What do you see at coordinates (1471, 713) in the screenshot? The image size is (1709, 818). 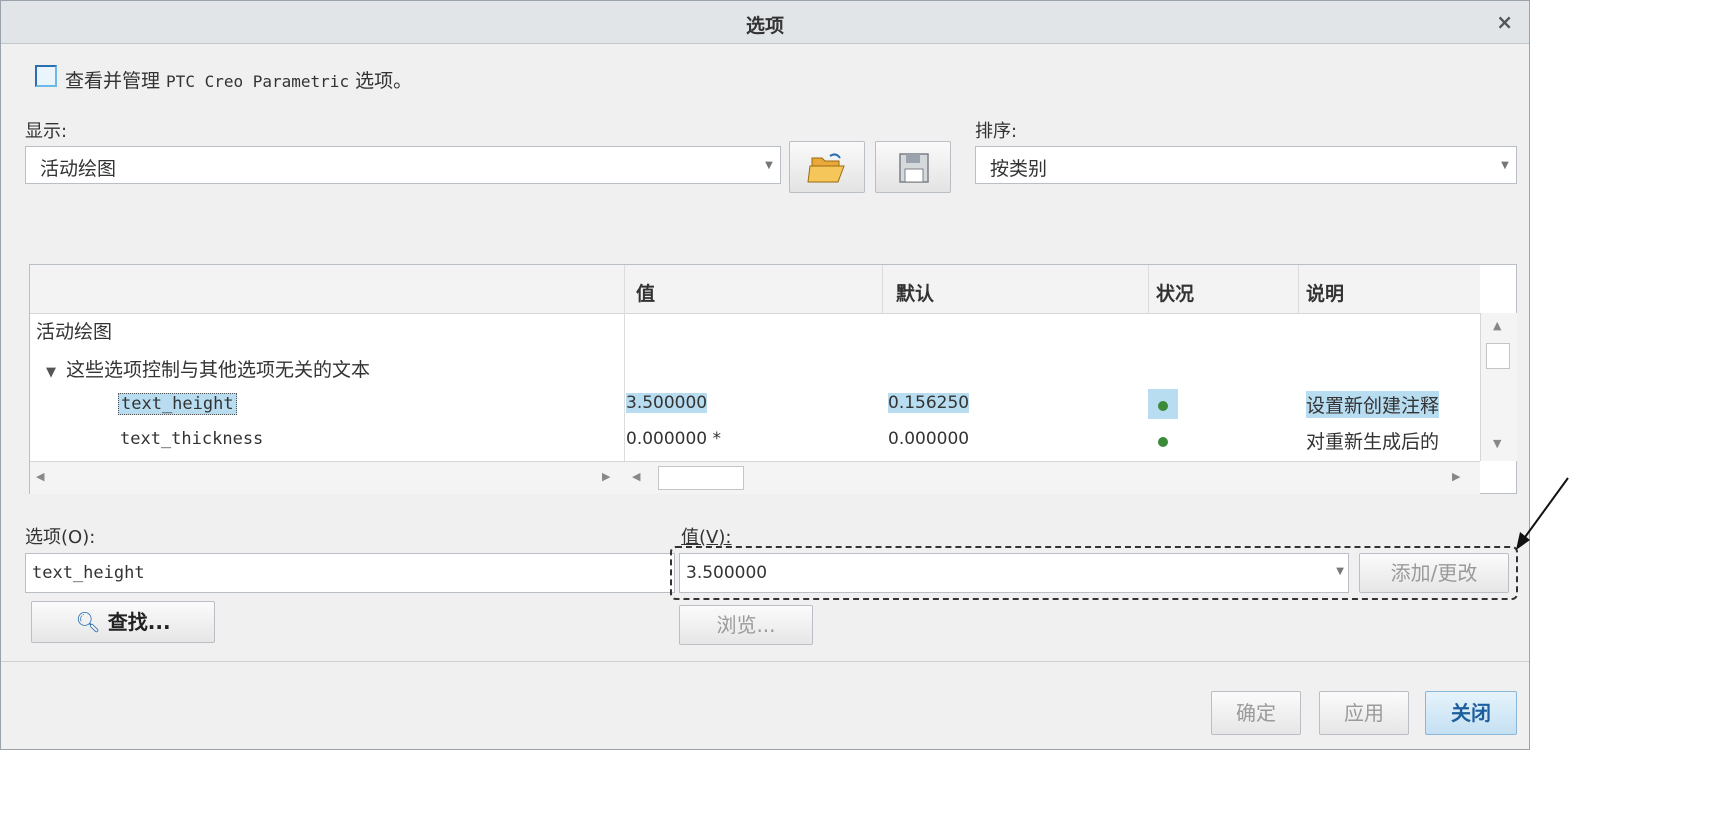 I see `close-button: 关闭` at bounding box center [1471, 713].